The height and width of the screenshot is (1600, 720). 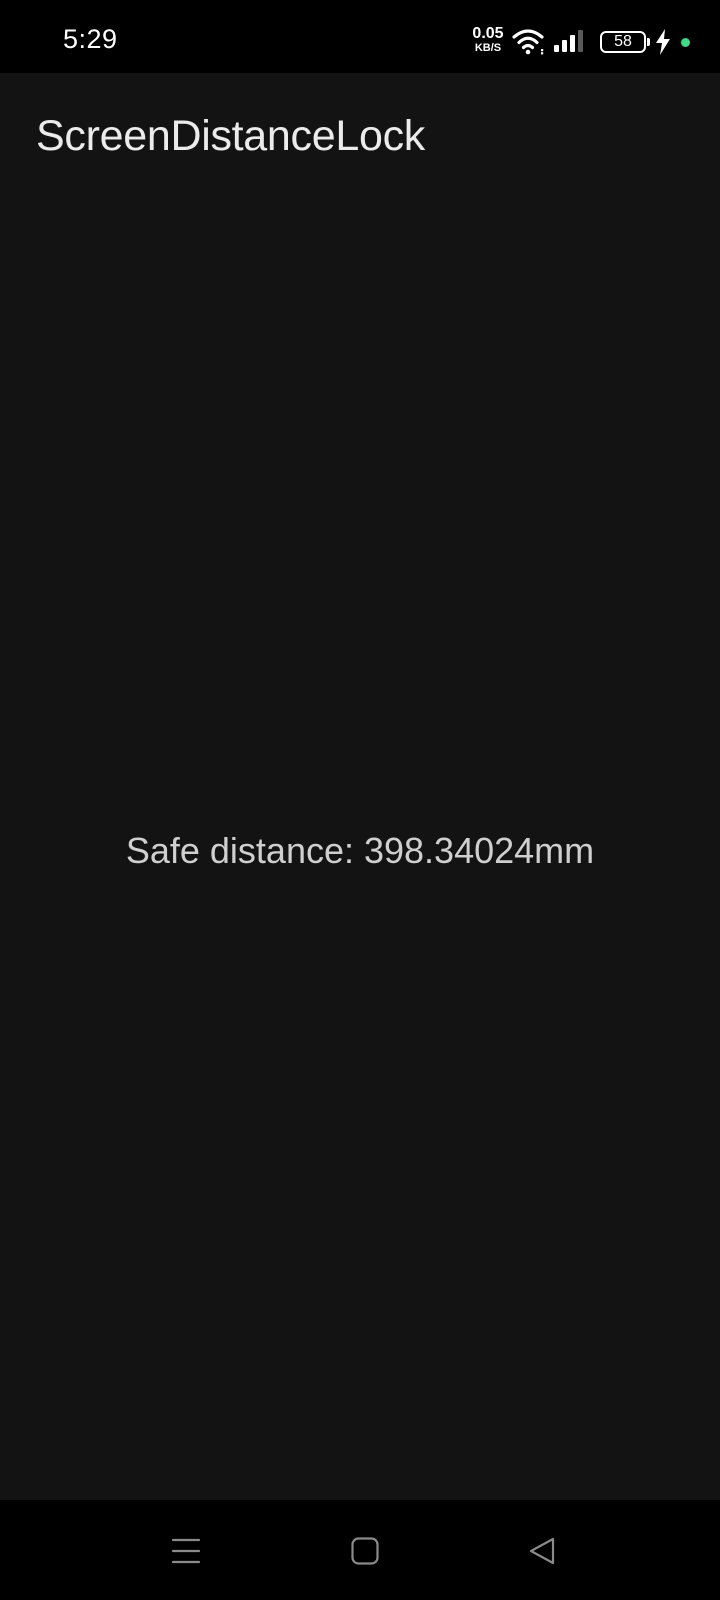 I want to click on home-button, so click(x=365, y=1551).